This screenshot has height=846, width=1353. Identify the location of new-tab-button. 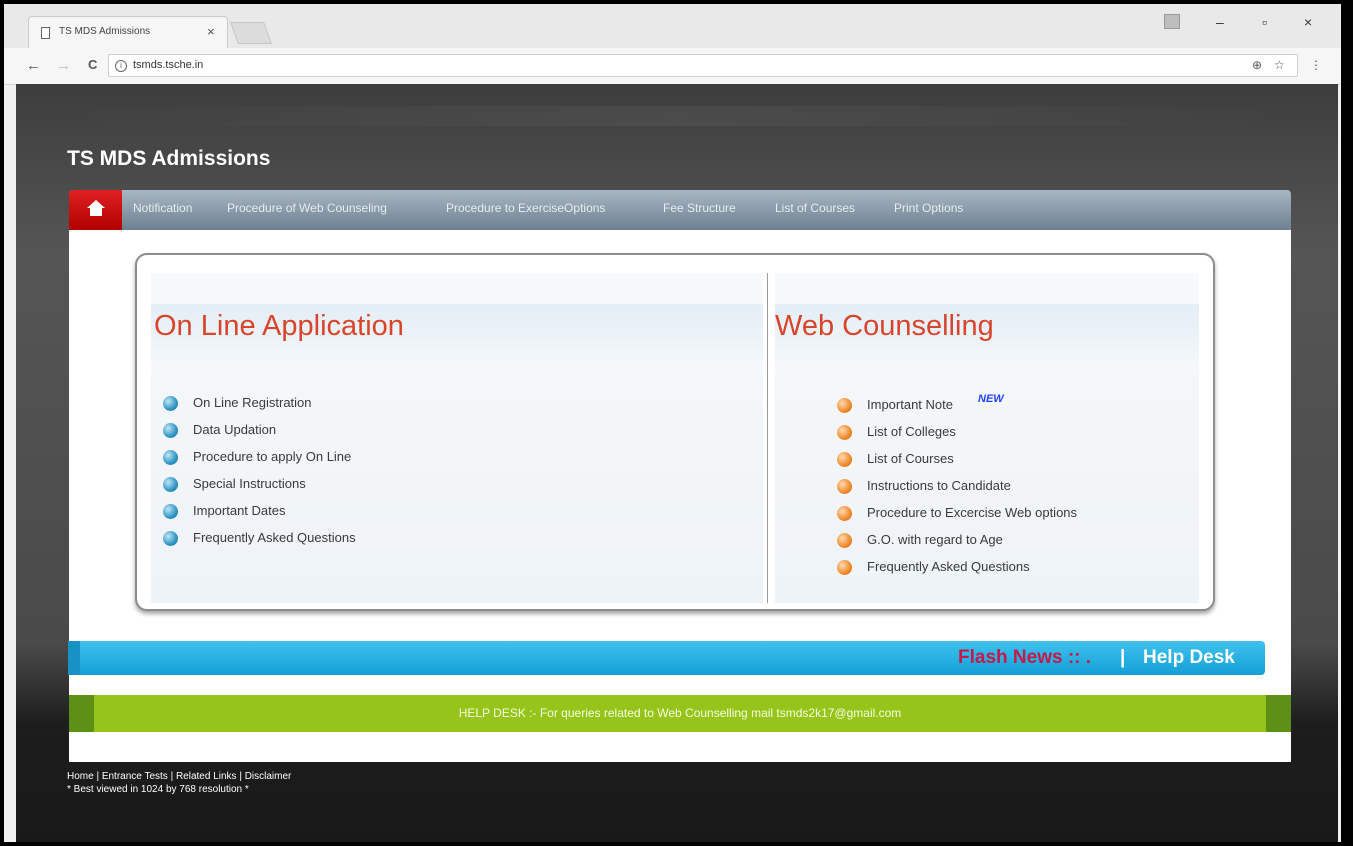
(251, 33).